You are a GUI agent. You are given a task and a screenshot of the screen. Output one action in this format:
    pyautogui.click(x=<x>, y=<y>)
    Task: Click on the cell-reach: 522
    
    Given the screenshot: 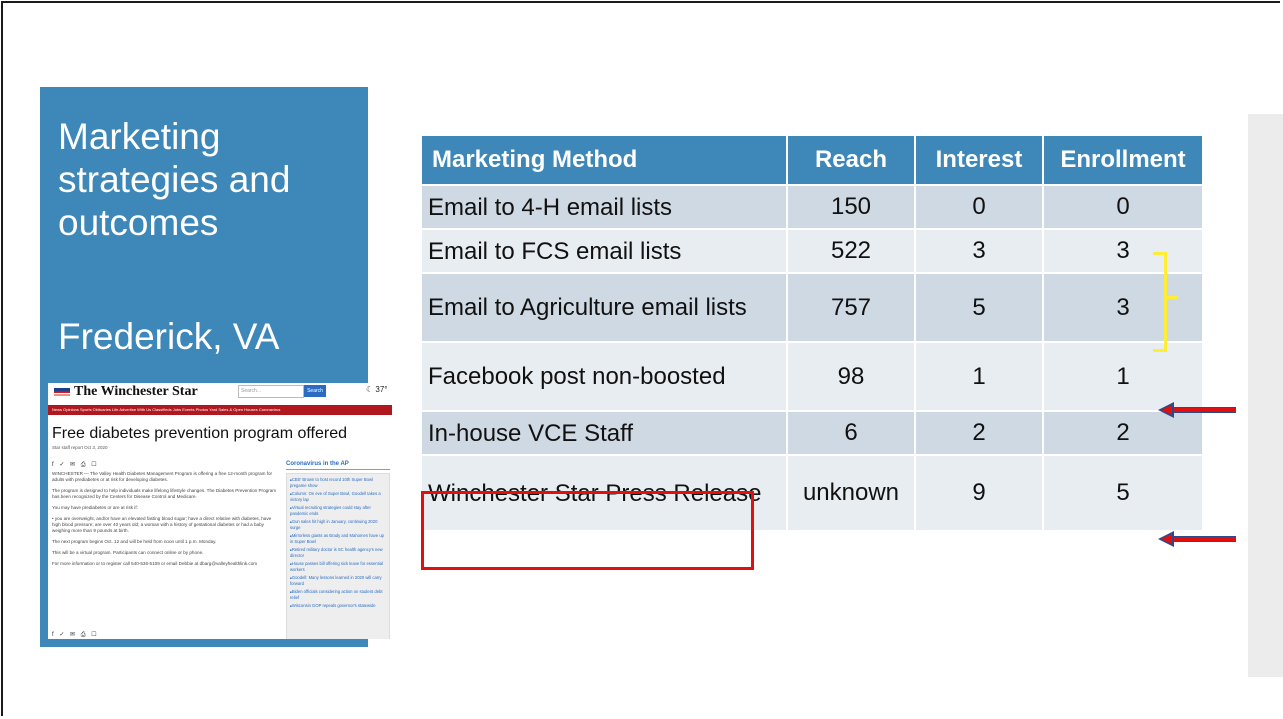 What is the action you would take?
    pyautogui.click(x=852, y=252)
    